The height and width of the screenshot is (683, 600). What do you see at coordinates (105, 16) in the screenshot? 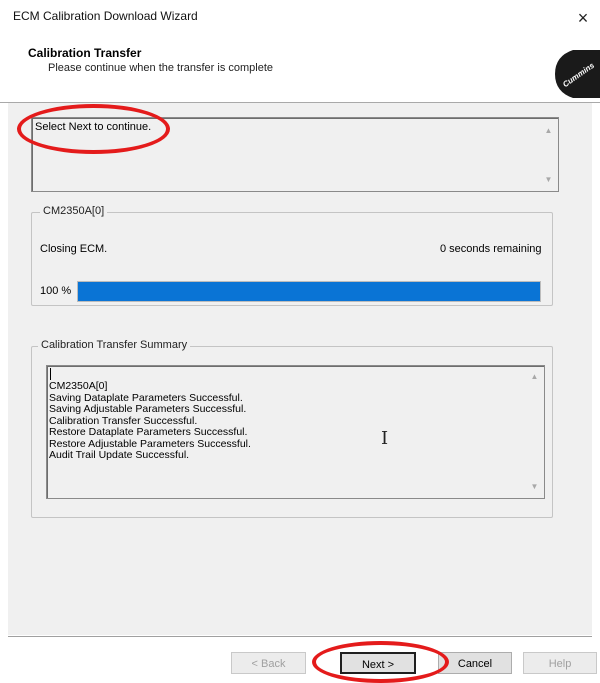
I see `window-title: ECM Calibration Download Wizard` at bounding box center [105, 16].